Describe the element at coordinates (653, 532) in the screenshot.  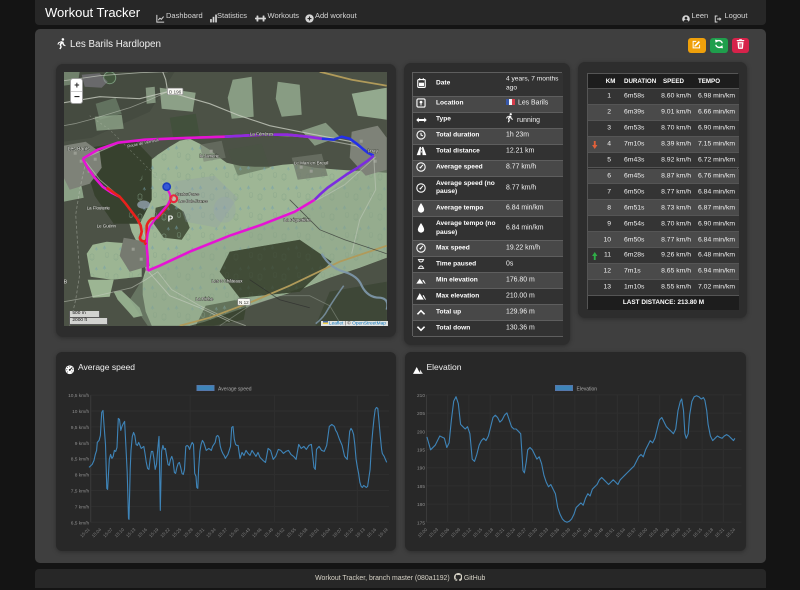
I see `svg-text: 16:03` at that location.